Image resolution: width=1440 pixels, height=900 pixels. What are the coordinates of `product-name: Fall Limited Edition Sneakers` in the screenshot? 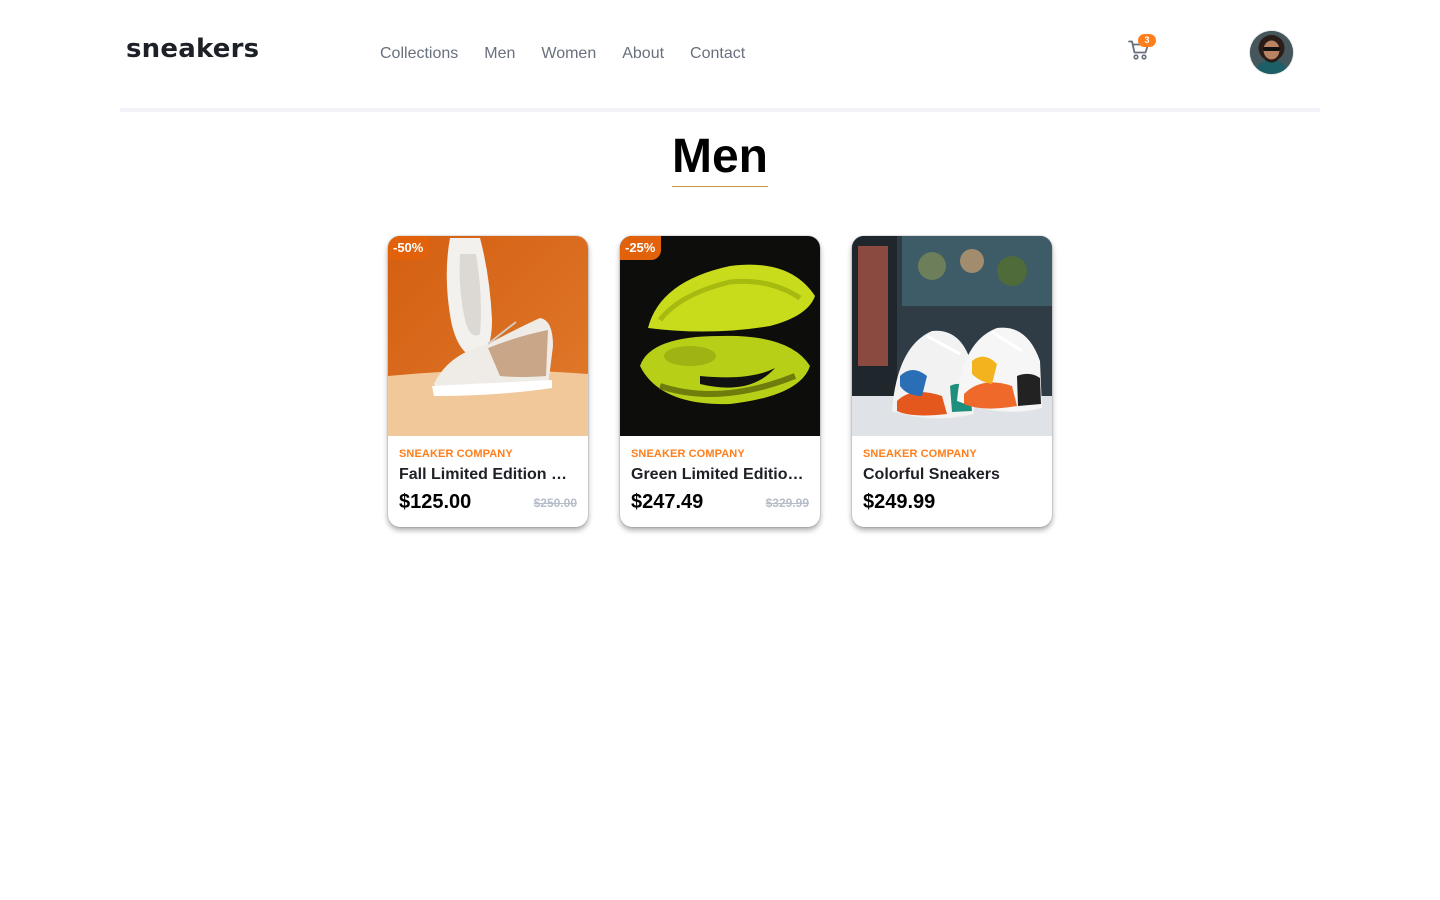 It's located at (488, 475).